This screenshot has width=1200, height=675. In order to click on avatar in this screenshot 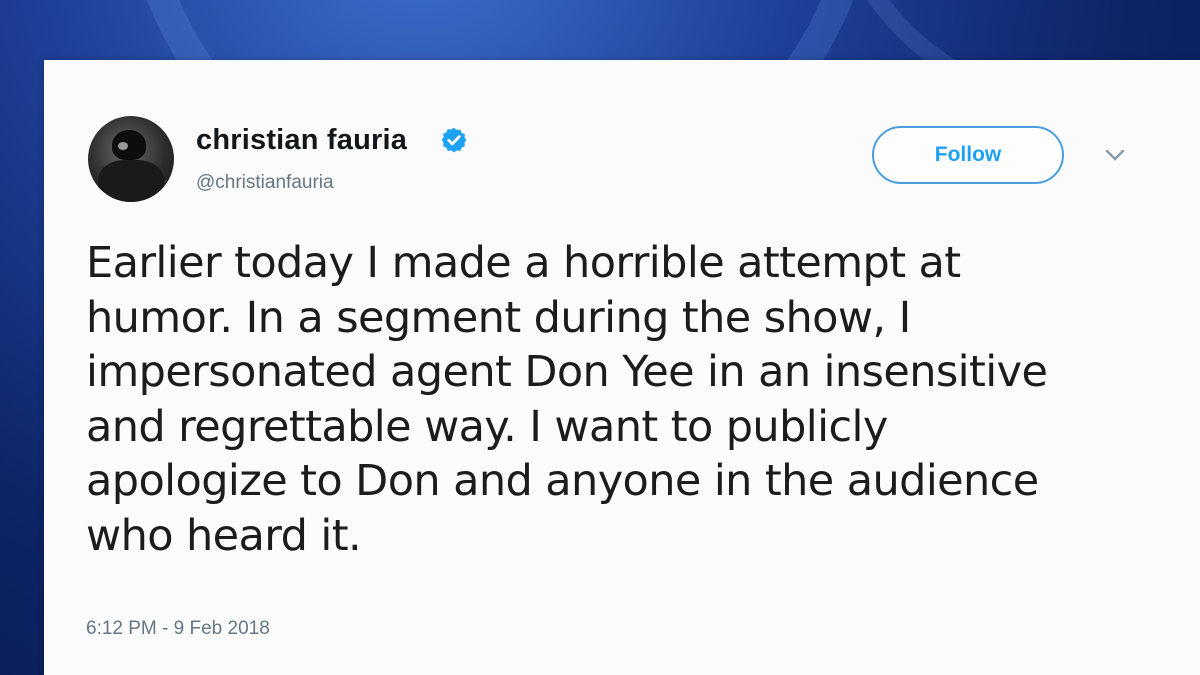, I will do `click(131, 159)`.